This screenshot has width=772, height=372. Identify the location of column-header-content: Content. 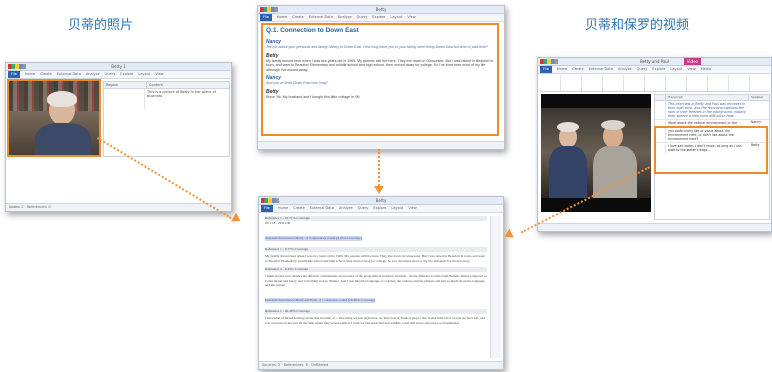
(188, 85).